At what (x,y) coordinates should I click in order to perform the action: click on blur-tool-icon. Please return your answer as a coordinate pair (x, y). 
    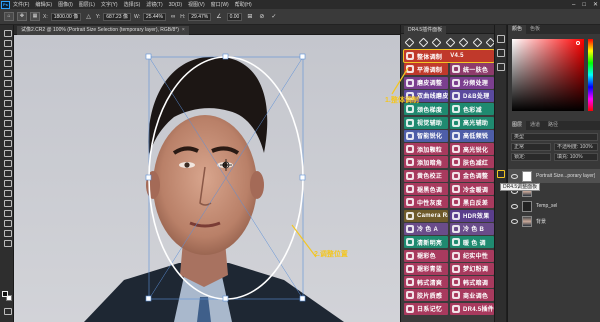
    Looking at the image, I should click on (7, 163).